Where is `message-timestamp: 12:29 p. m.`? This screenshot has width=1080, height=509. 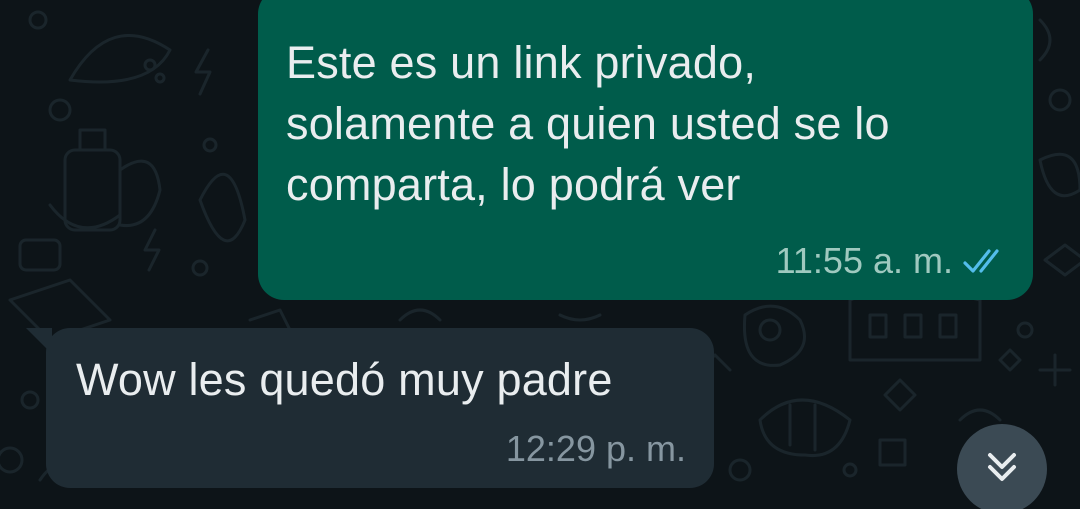 message-timestamp: 12:29 p. m. is located at coordinates (595, 448).